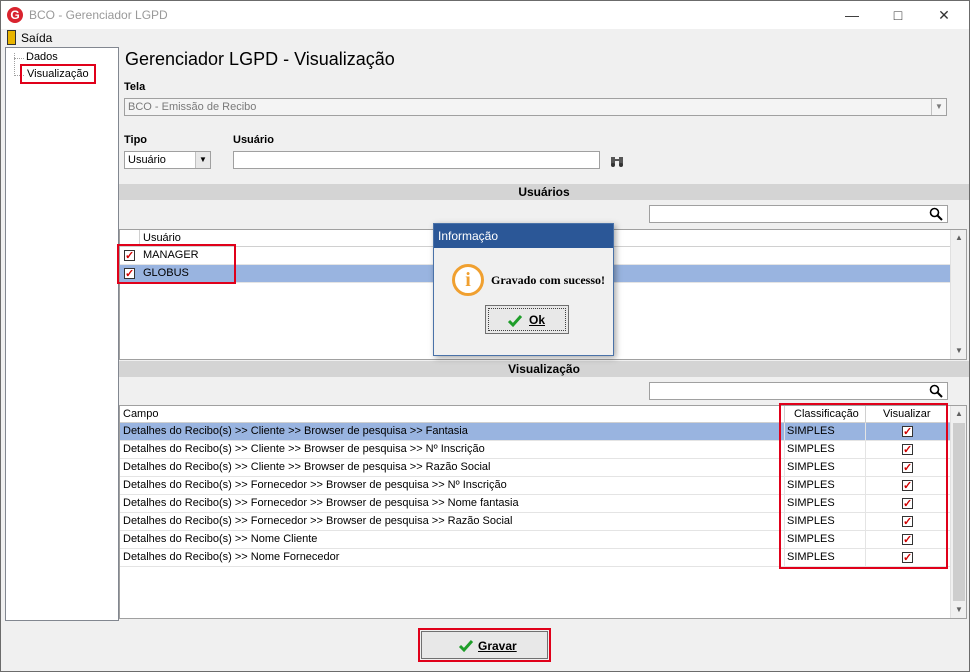  I want to click on save-button-label: Gravar, so click(497, 646).